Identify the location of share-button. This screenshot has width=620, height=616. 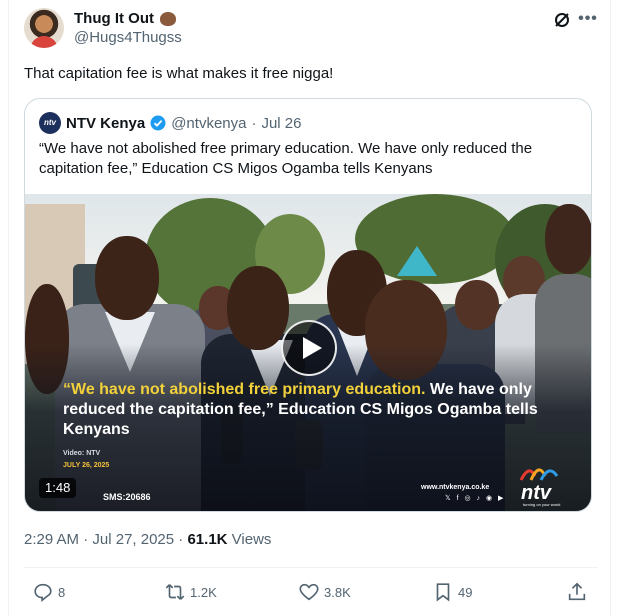
(577, 592).